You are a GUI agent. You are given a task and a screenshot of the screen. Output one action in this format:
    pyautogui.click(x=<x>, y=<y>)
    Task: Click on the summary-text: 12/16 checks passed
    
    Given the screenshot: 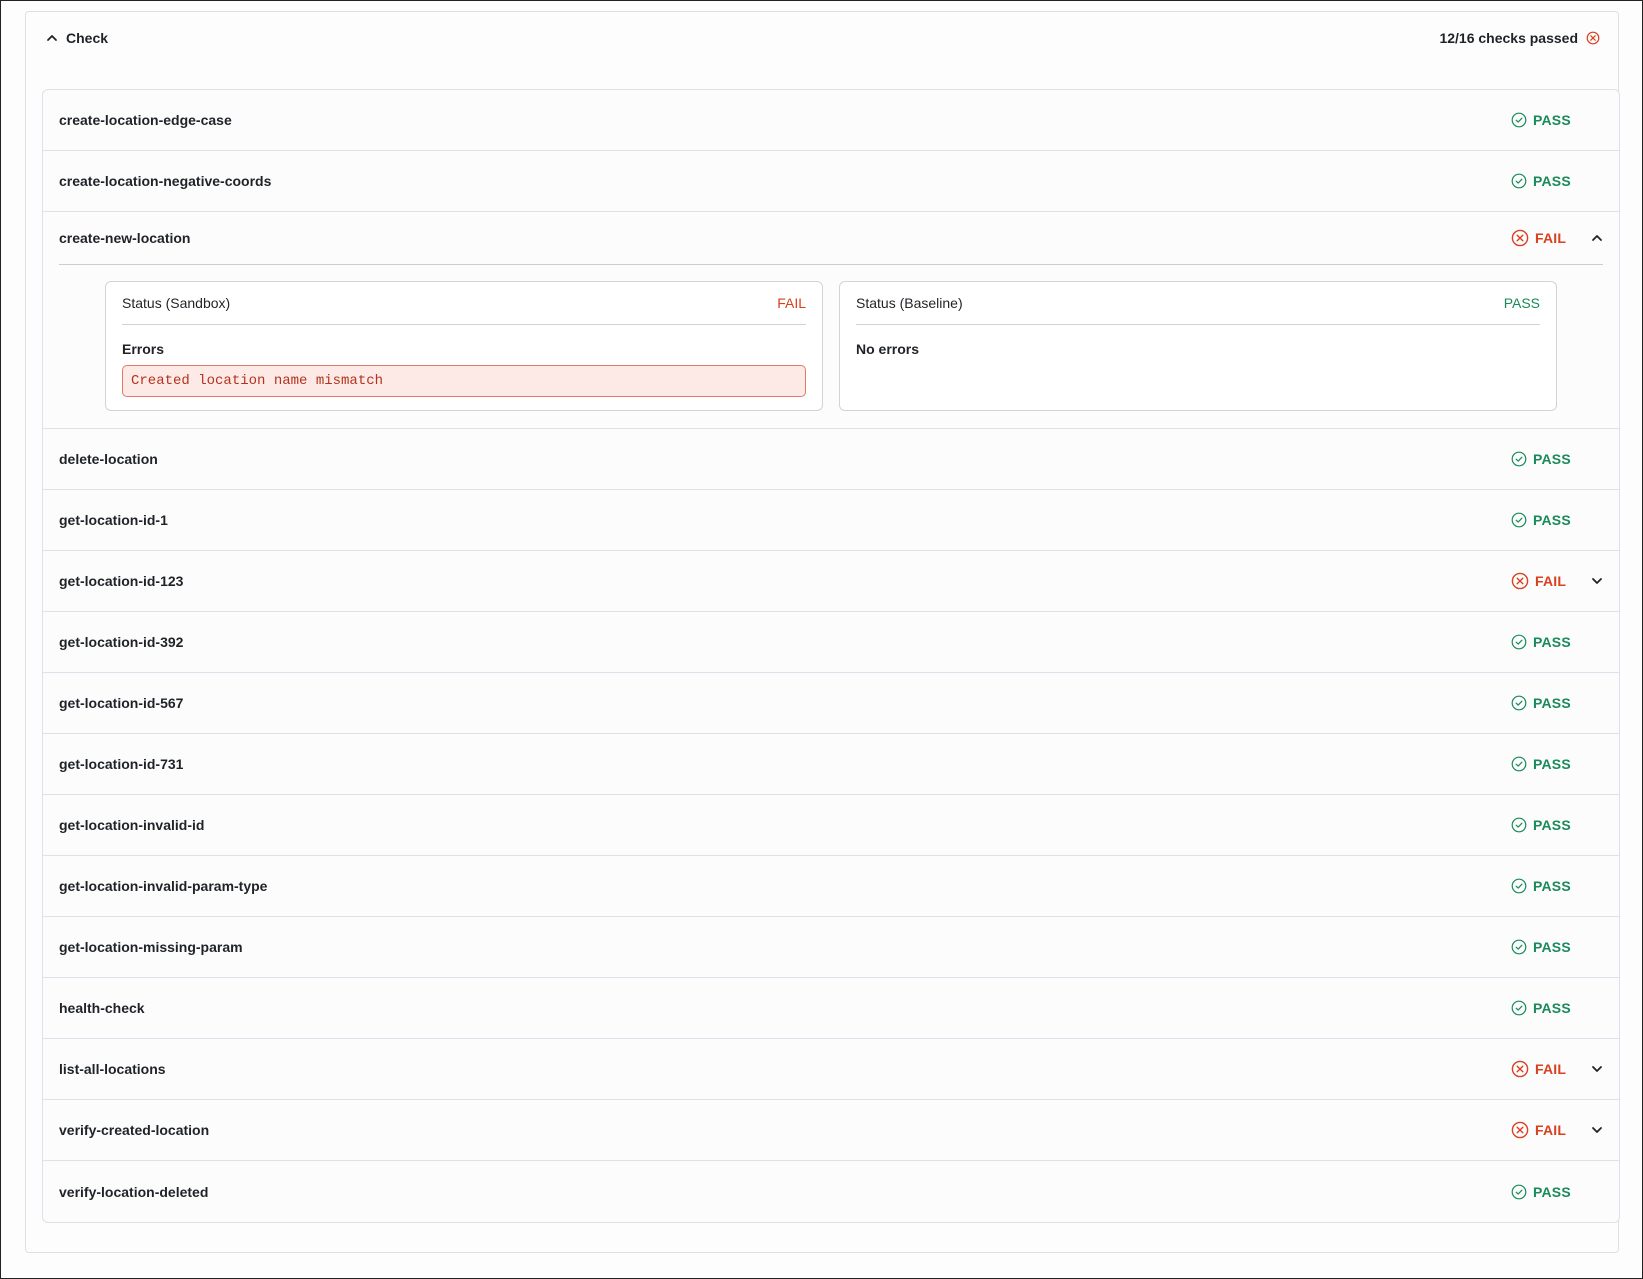 What is the action you would take?
    pyautogui.click(x=1508, y=38)
    